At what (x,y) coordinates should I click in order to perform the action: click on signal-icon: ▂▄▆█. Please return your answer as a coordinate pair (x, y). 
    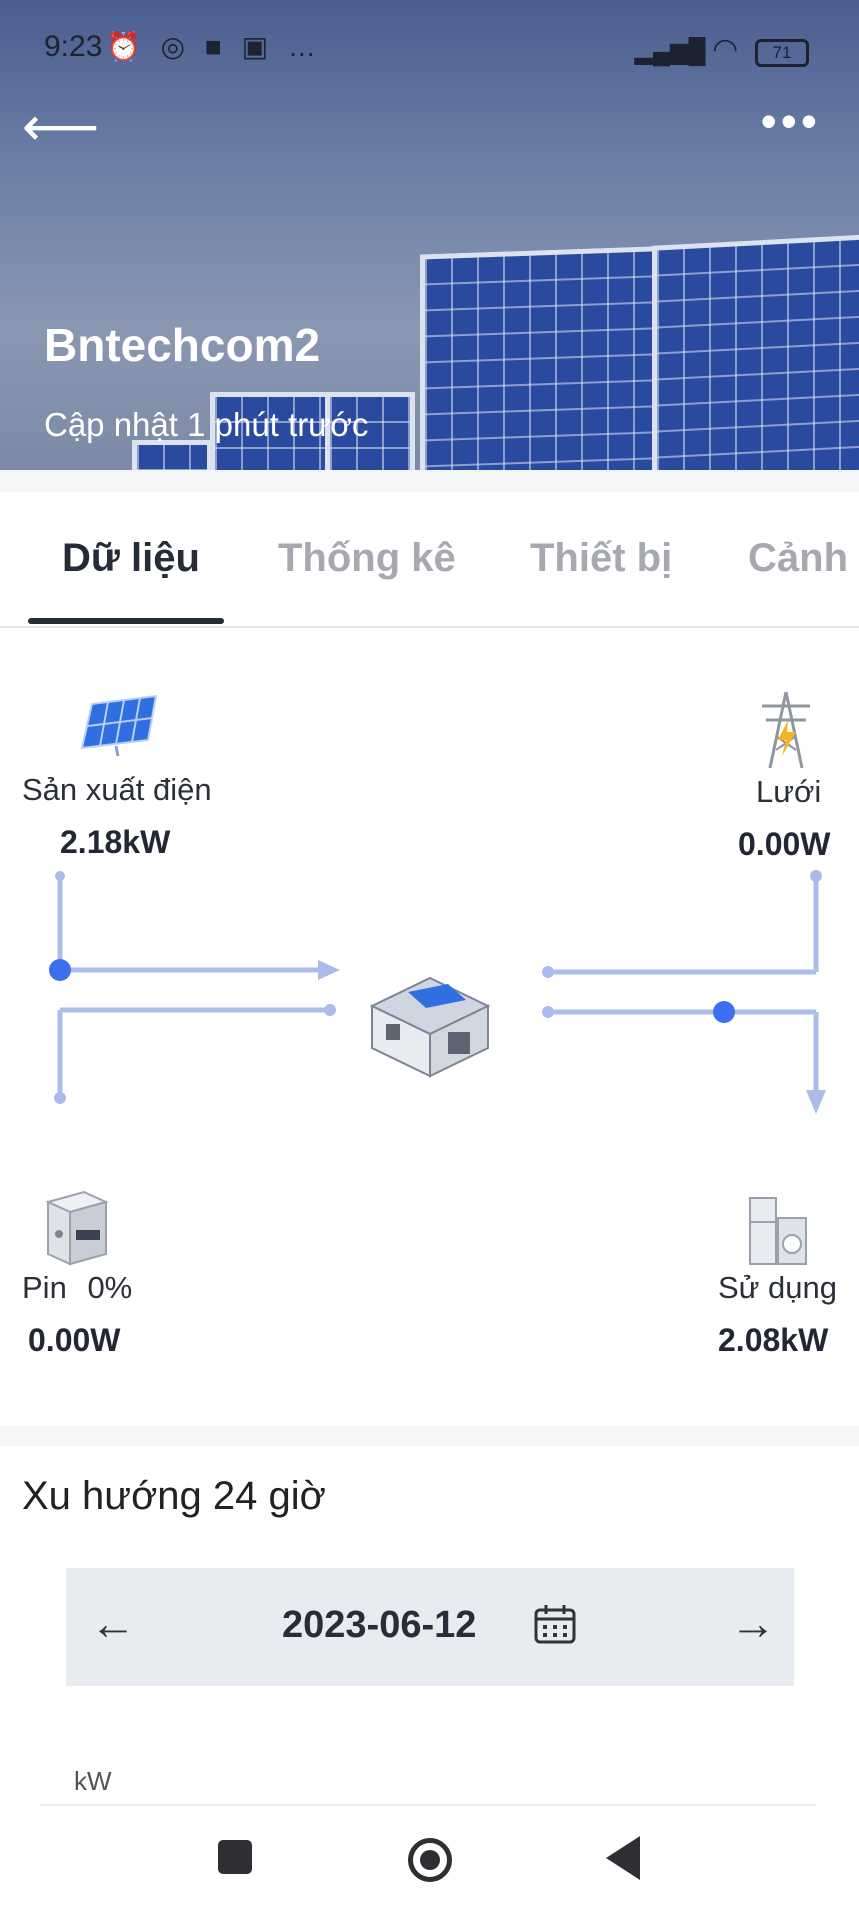
    Looking at the image, I should click on (670, 51).